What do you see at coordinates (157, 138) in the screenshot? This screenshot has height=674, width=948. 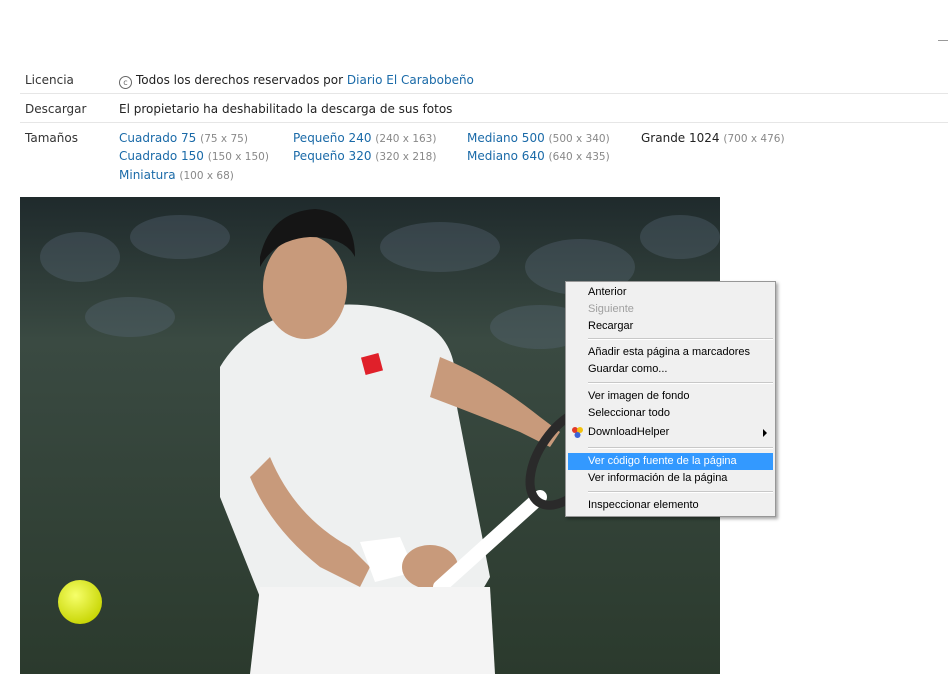 I see `size-name: Cuadrado 75` at bounding box center [157, 138].